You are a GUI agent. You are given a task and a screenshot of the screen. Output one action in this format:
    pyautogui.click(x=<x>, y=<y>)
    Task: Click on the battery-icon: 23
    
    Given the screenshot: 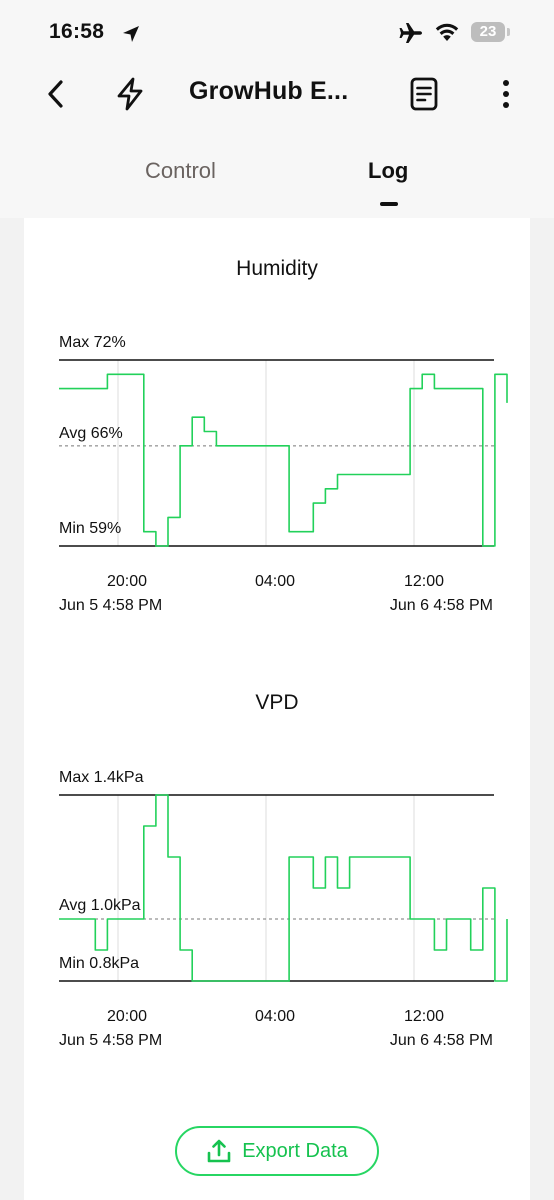 What is the action you would take?
    pyautogui.click(x=488, y=32)
    